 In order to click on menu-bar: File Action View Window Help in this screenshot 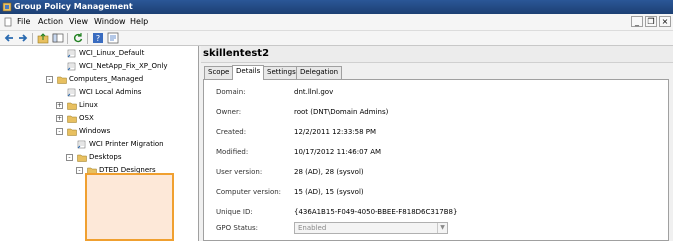, I will do `click(336, 22)`.